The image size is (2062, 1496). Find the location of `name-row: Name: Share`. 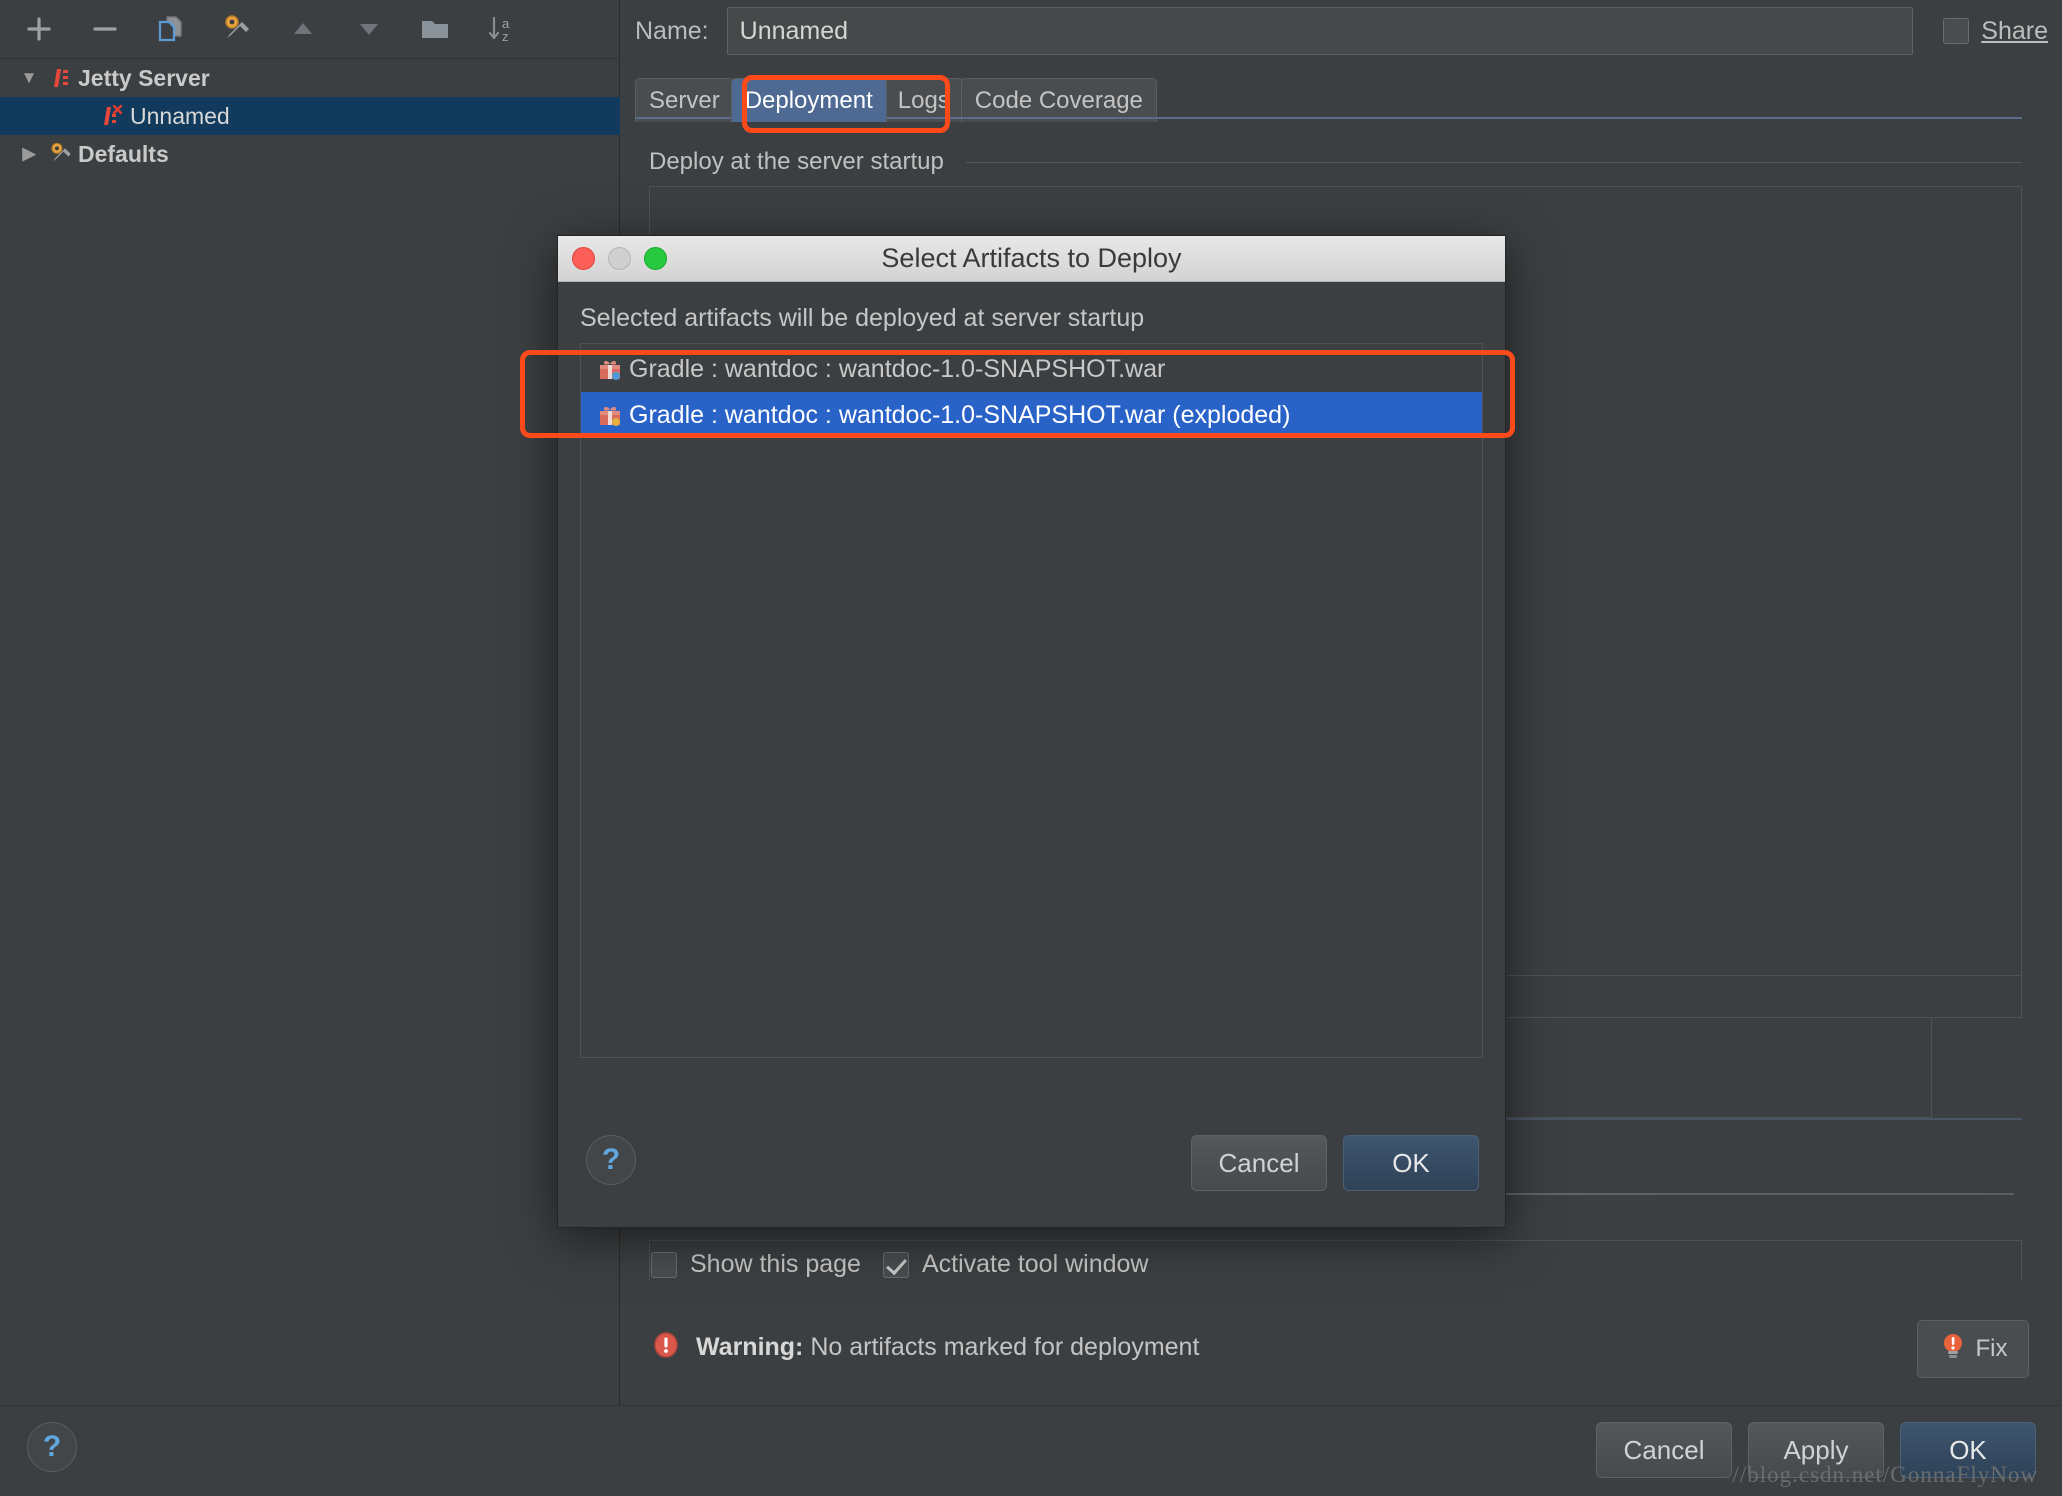

name-row: Name: Share is located at coordinates (1341, 31).